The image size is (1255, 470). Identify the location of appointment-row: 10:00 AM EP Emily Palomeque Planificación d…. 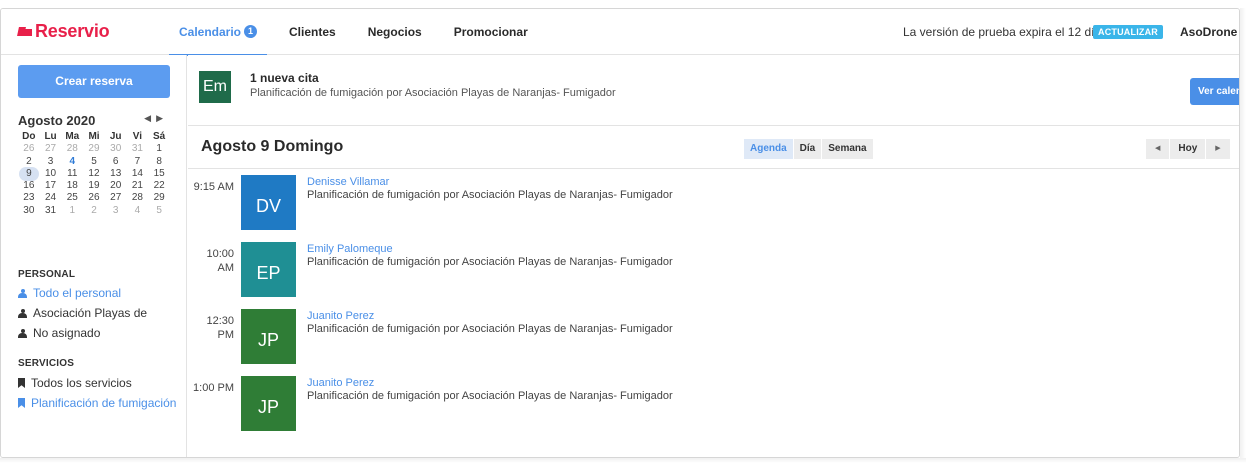
(713, 268).